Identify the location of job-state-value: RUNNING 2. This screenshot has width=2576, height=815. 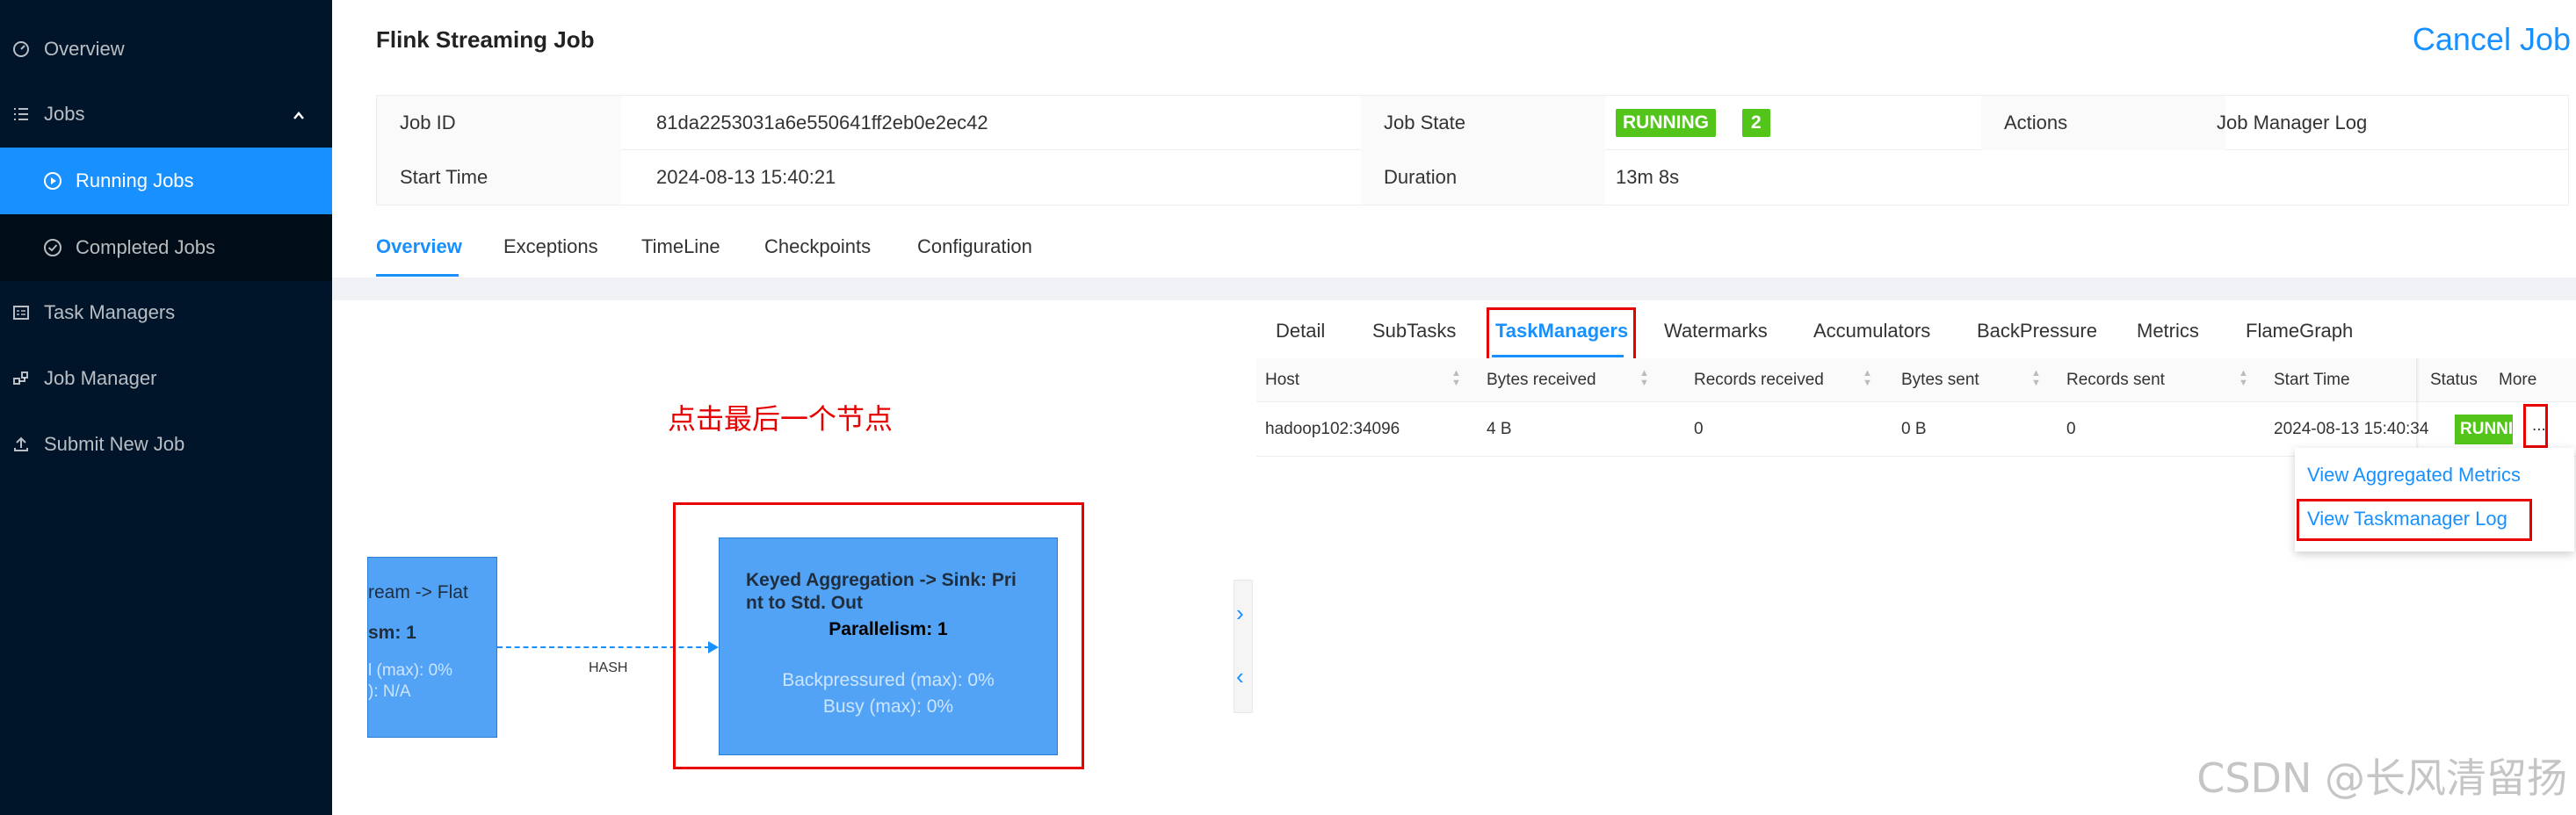
(1693, 123).